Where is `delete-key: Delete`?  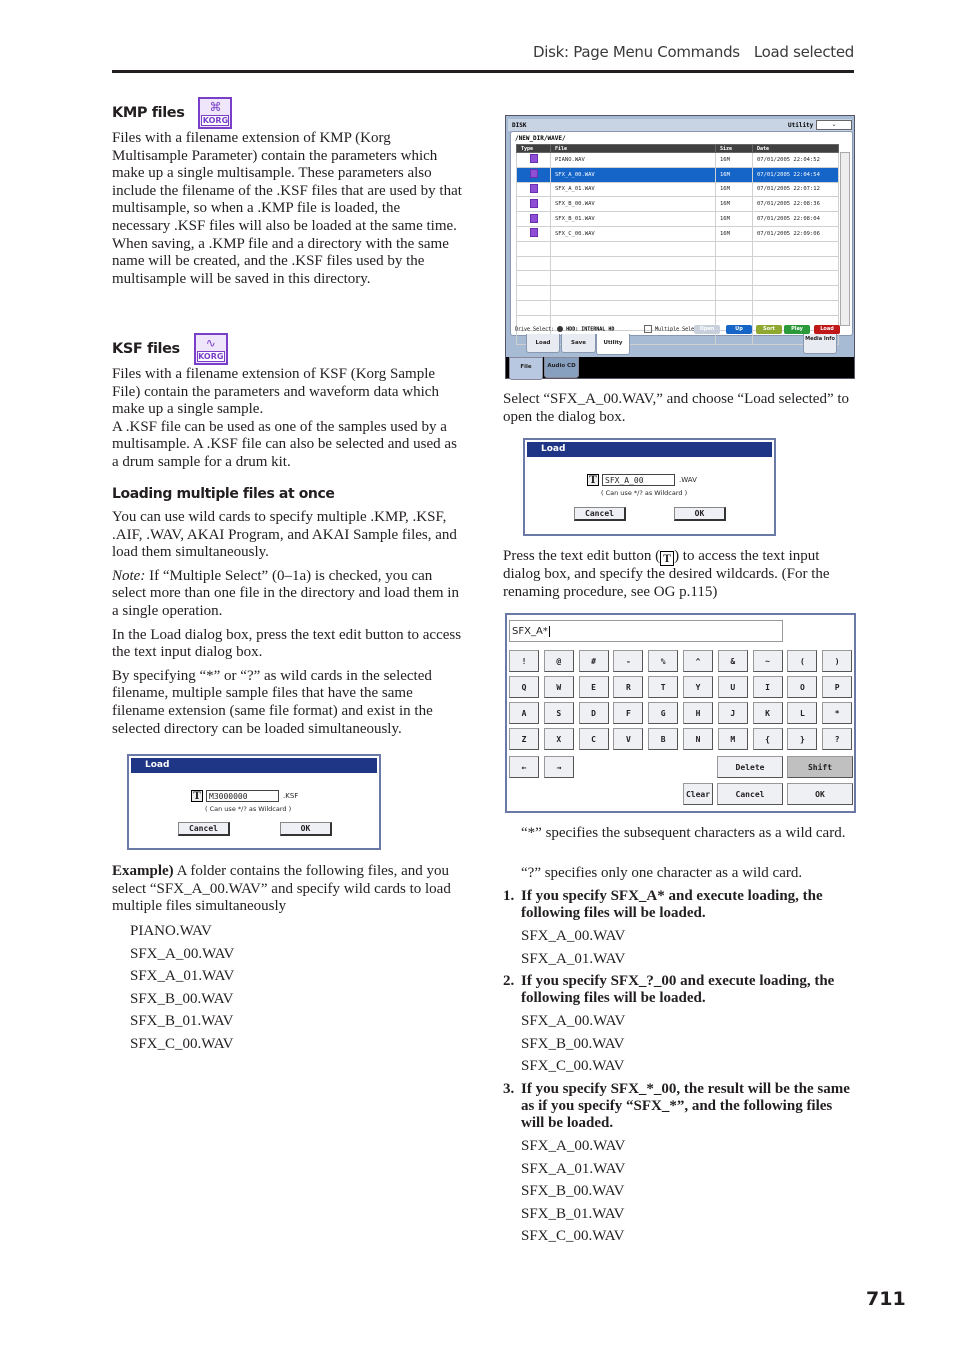 delete-key: Delete is located at coordinates (750, 767).